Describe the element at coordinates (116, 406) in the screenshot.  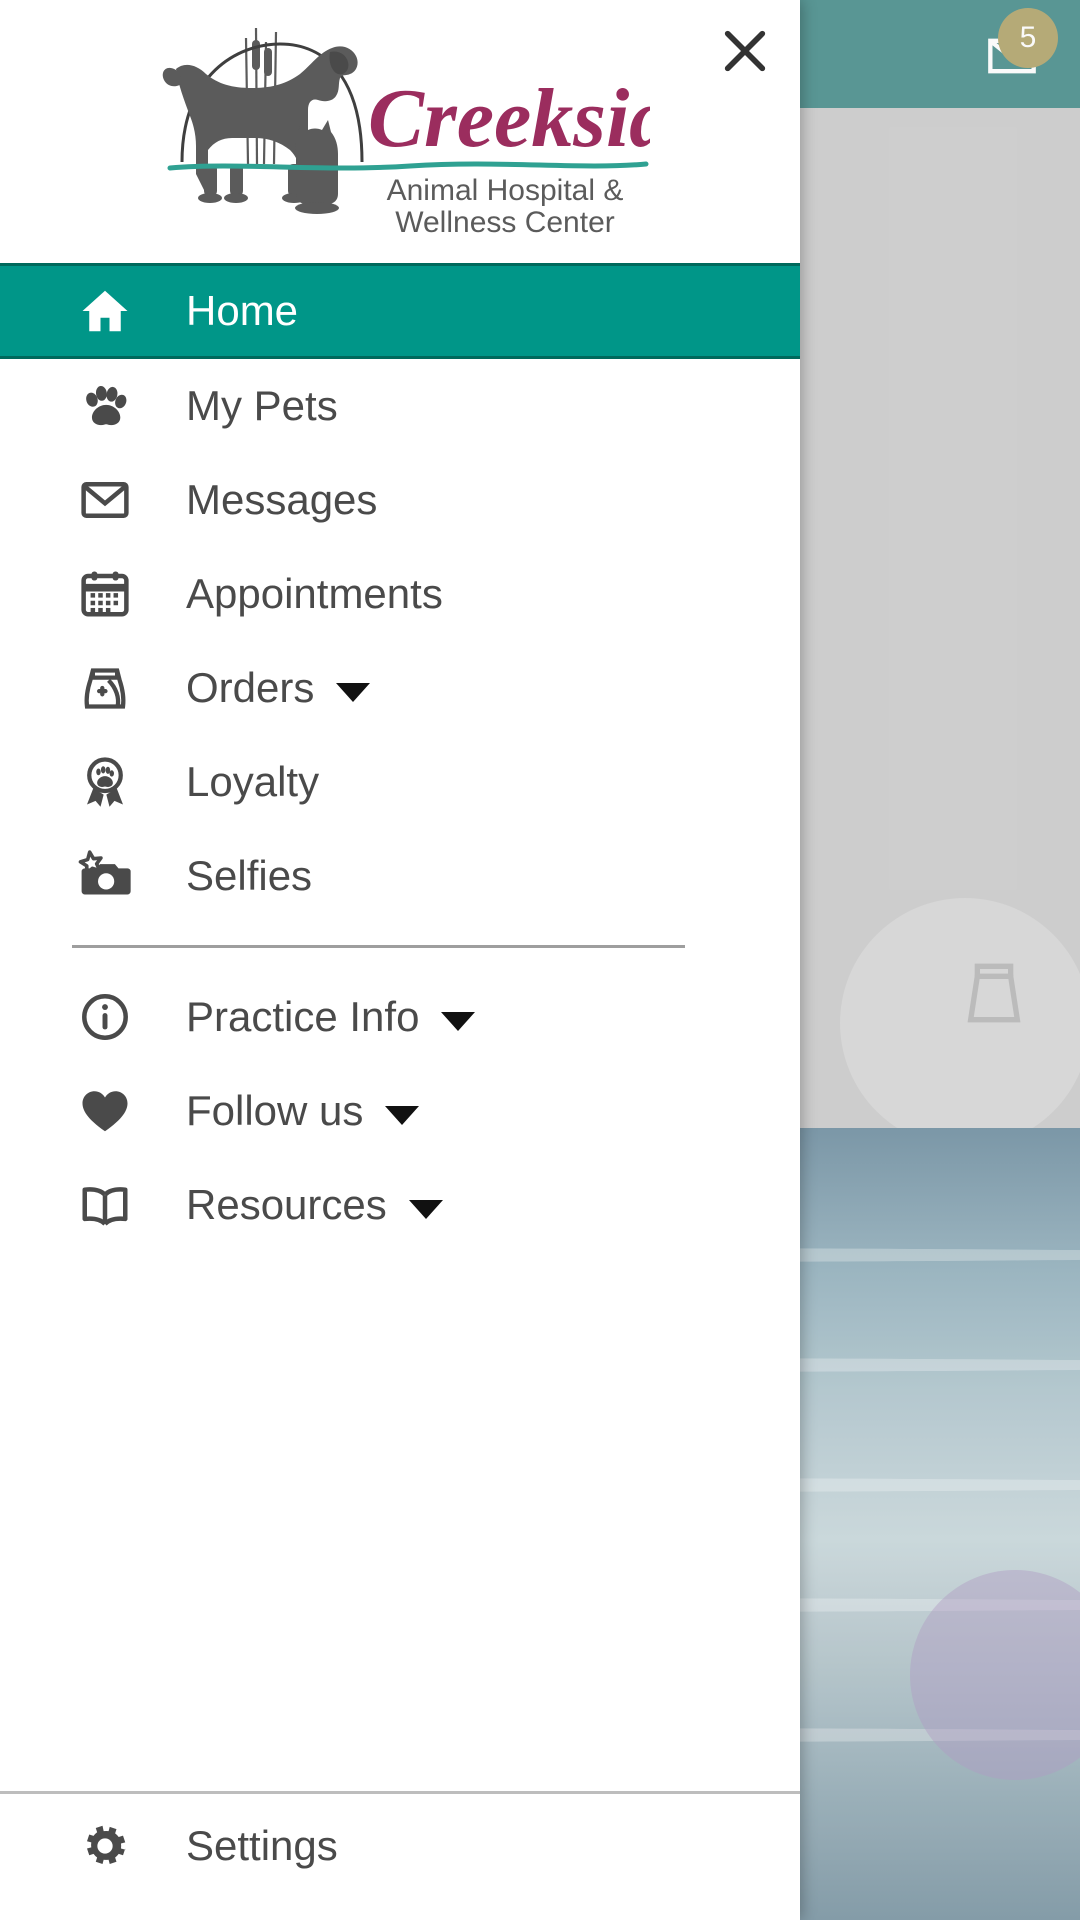
I see `paw-icon` at that location.